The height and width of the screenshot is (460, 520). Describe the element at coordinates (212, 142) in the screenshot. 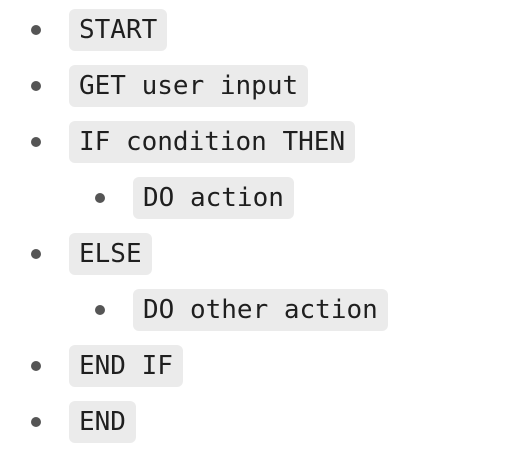

I see `code-snippet: IF condition THEN` at that location.